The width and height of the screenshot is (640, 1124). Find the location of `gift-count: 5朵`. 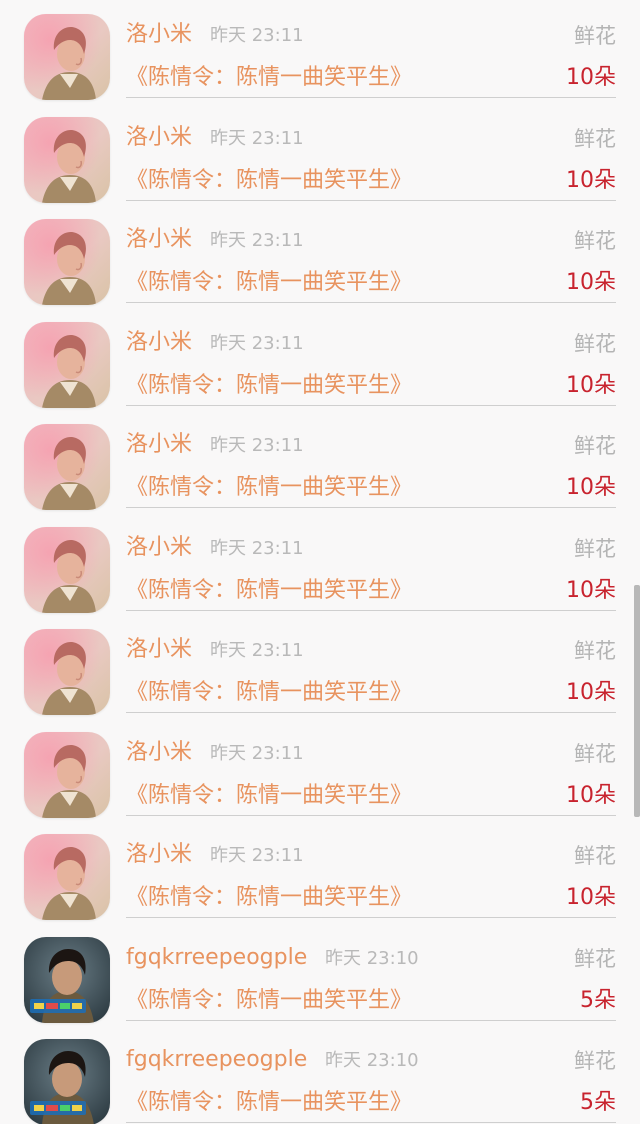

gift-count: 5朵 is located at coordinates (598, 1000).